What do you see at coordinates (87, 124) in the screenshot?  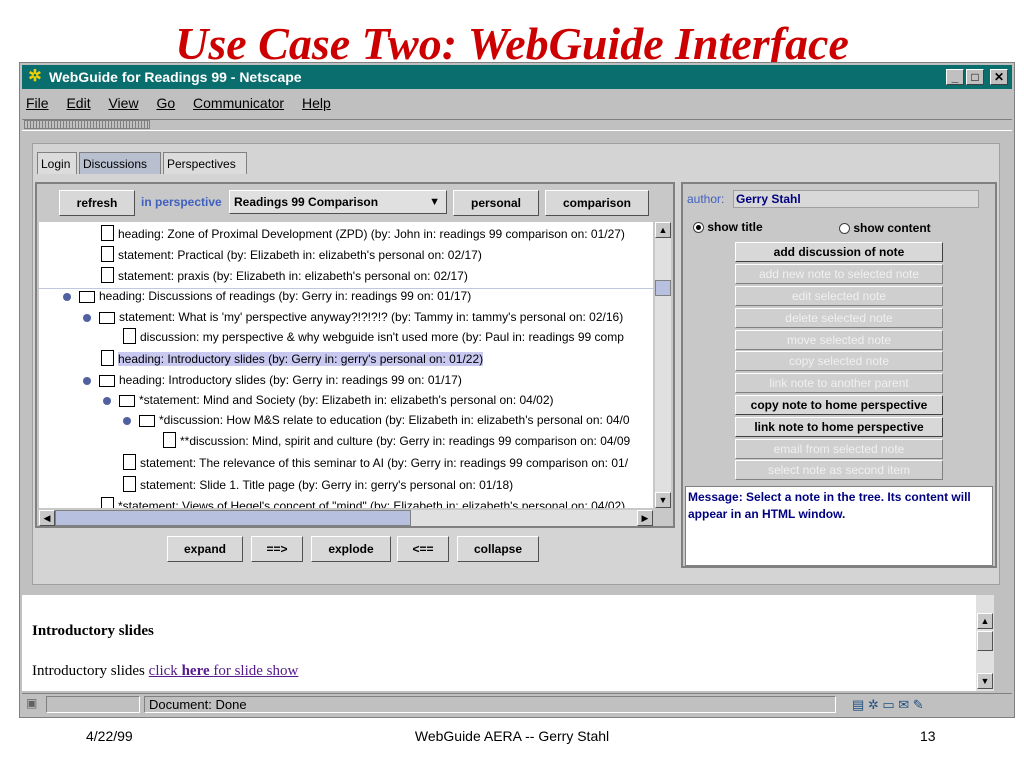 I see `toolbar-grip` at bounding box center [87, 124].